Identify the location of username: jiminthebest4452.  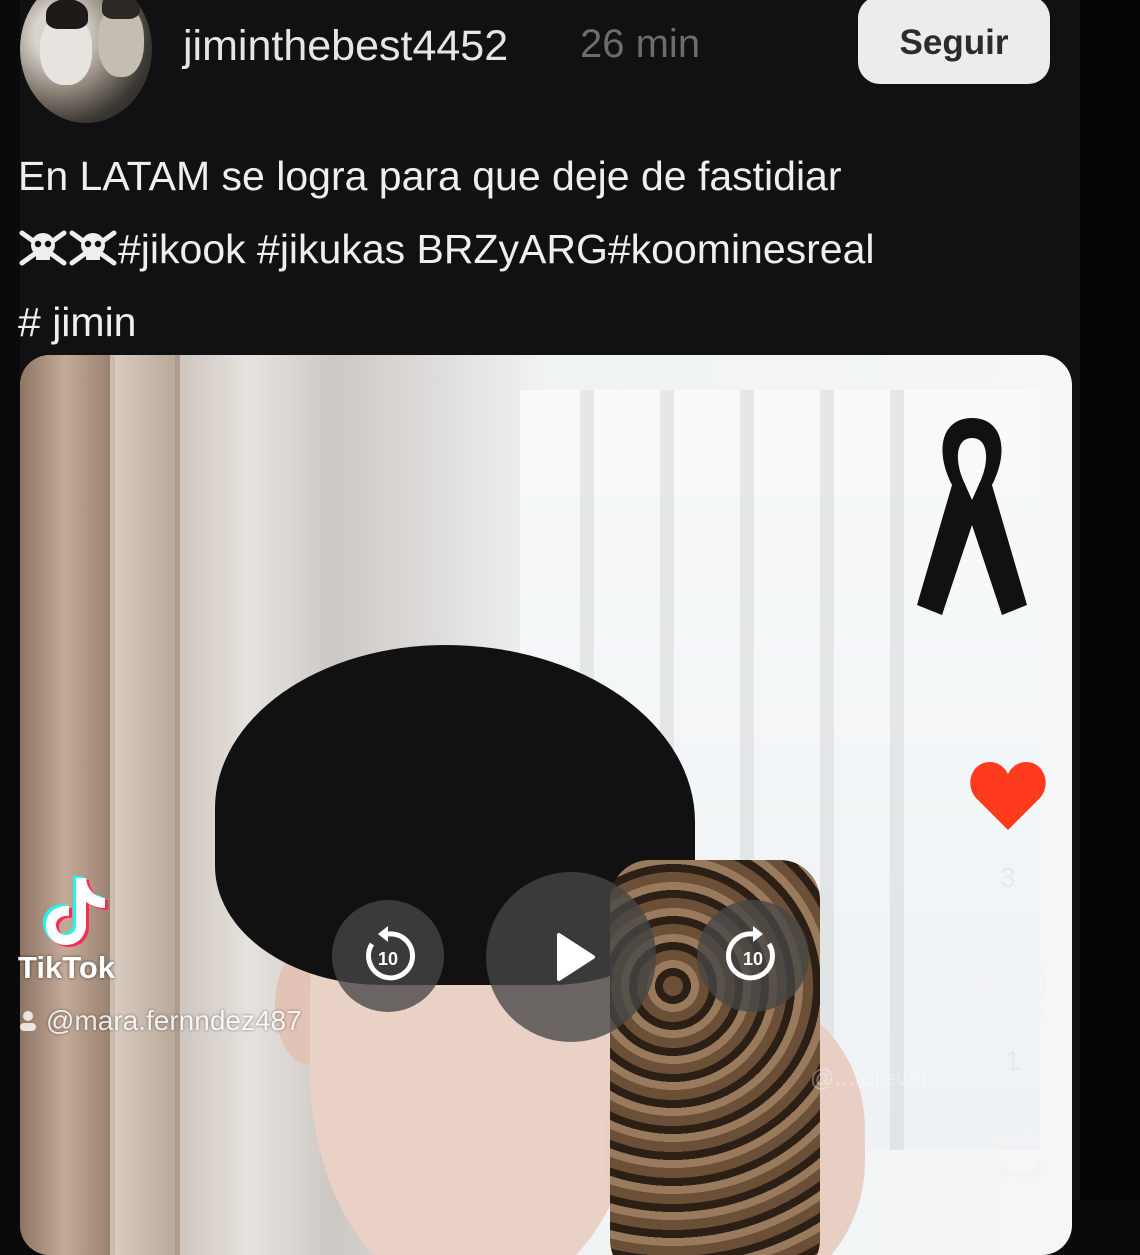
(345, 46).